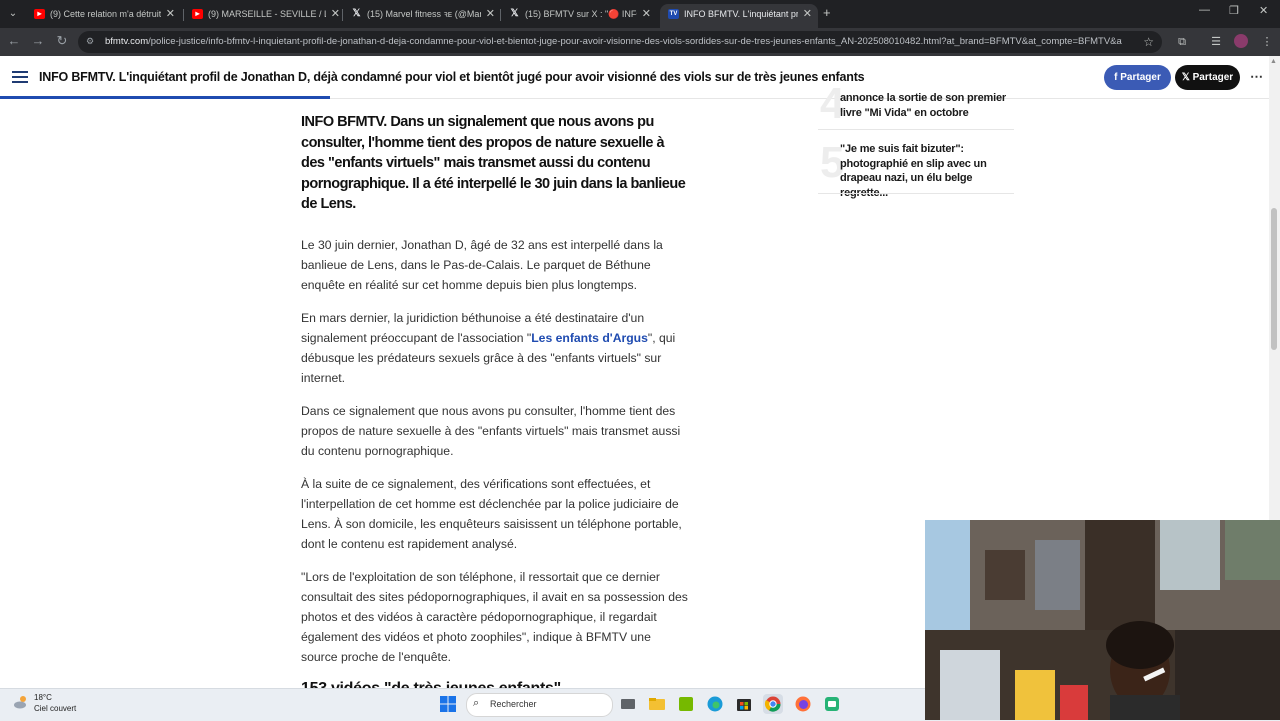 This screenshot has height=721, width=1280. What do you see at coordinates (14, 41) in the screenshot?
I see `back-icon: ←` at bounding box center [14, 41].